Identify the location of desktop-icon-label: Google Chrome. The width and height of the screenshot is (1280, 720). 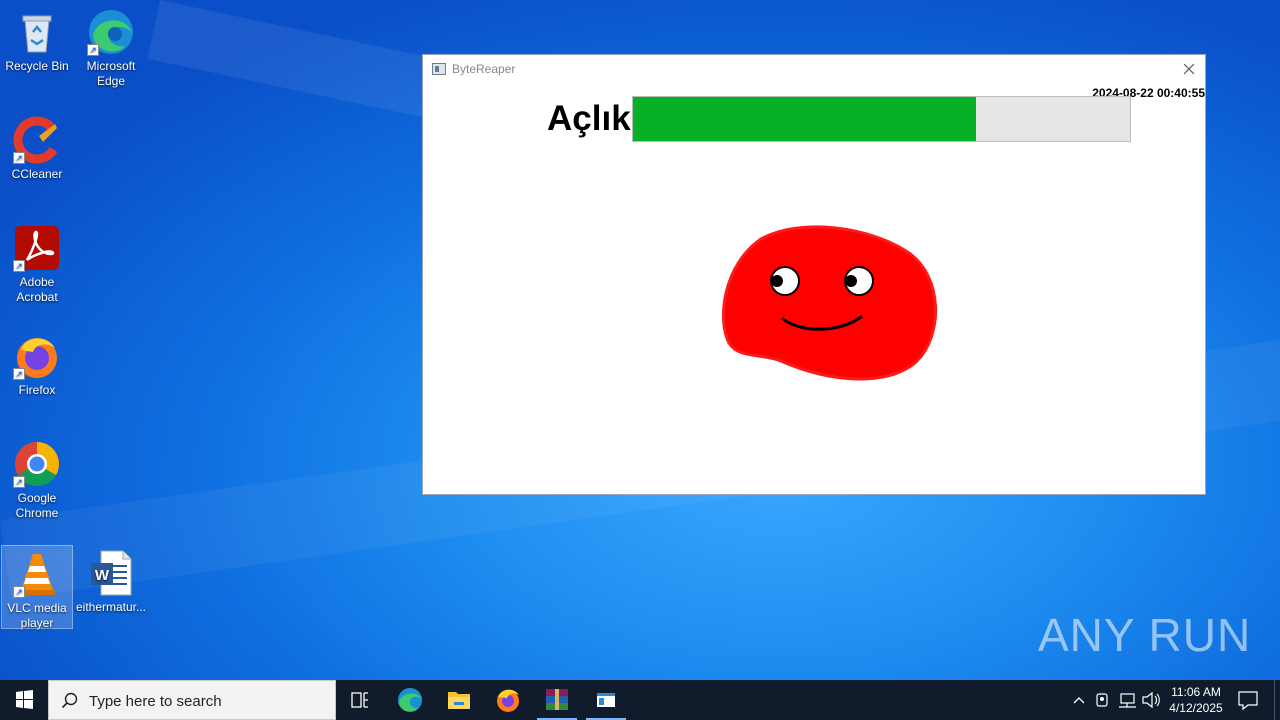
(37, 505).